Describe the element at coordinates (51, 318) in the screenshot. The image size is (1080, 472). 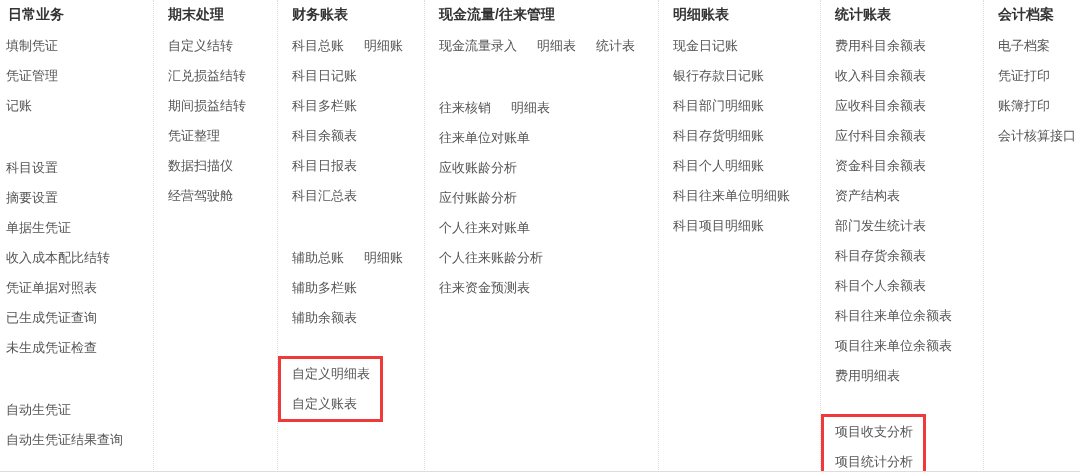
I see `menu-link: 已生成凭证查询` at that location.